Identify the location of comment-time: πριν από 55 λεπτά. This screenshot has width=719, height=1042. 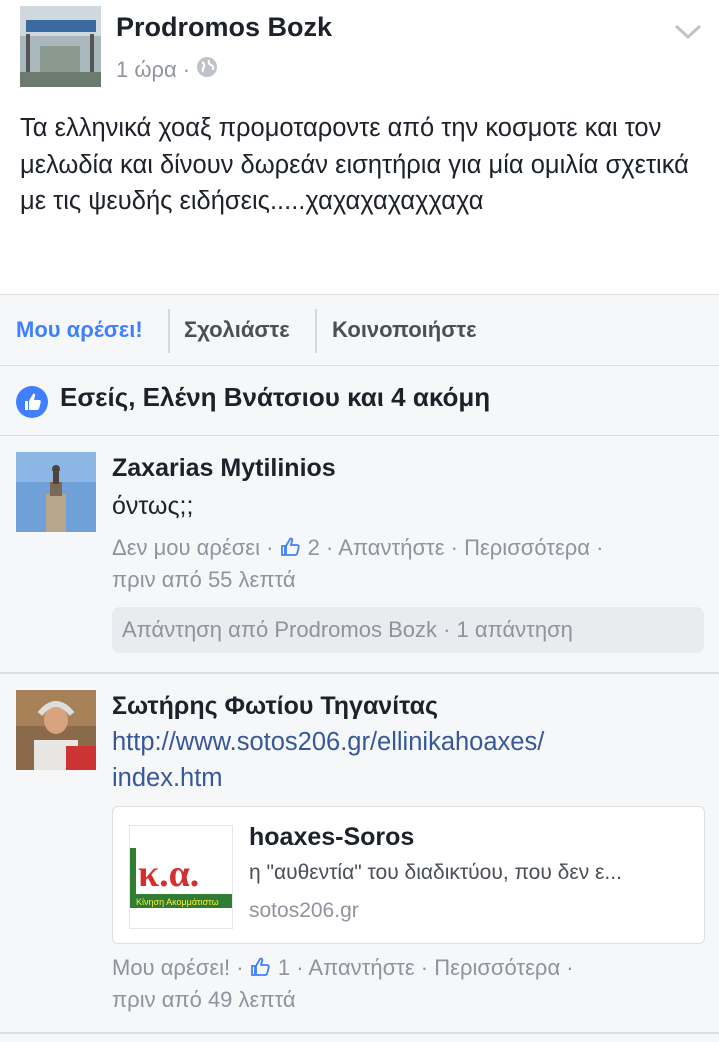
(204, 580).